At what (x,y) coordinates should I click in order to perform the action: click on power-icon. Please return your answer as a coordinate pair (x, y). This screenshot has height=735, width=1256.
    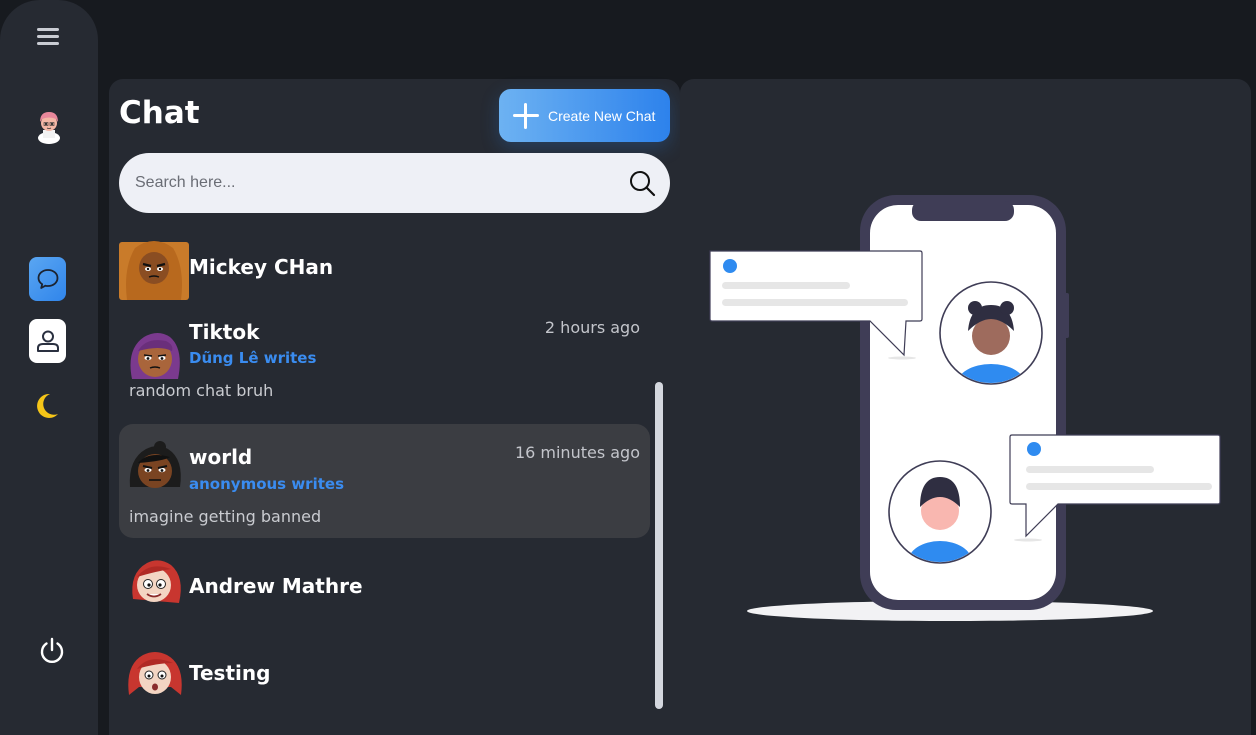
    Looking at the image, I should click on (52, 651).